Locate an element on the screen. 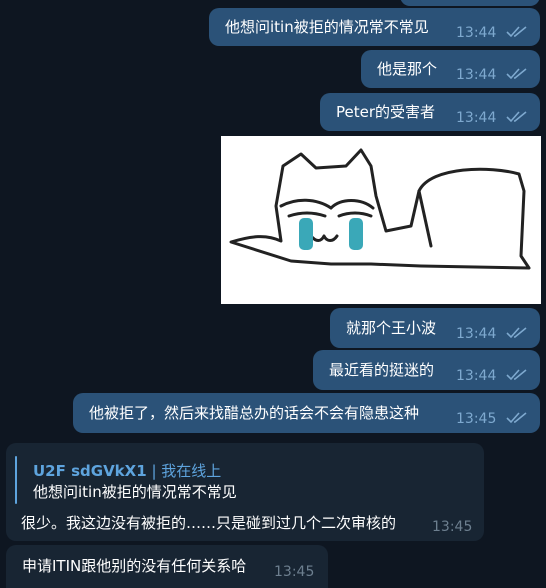 The image size is (546, 588). message-bubble: 他想问itin被拒的情况常不常见 13:44 is located at coordinates (374, 27).